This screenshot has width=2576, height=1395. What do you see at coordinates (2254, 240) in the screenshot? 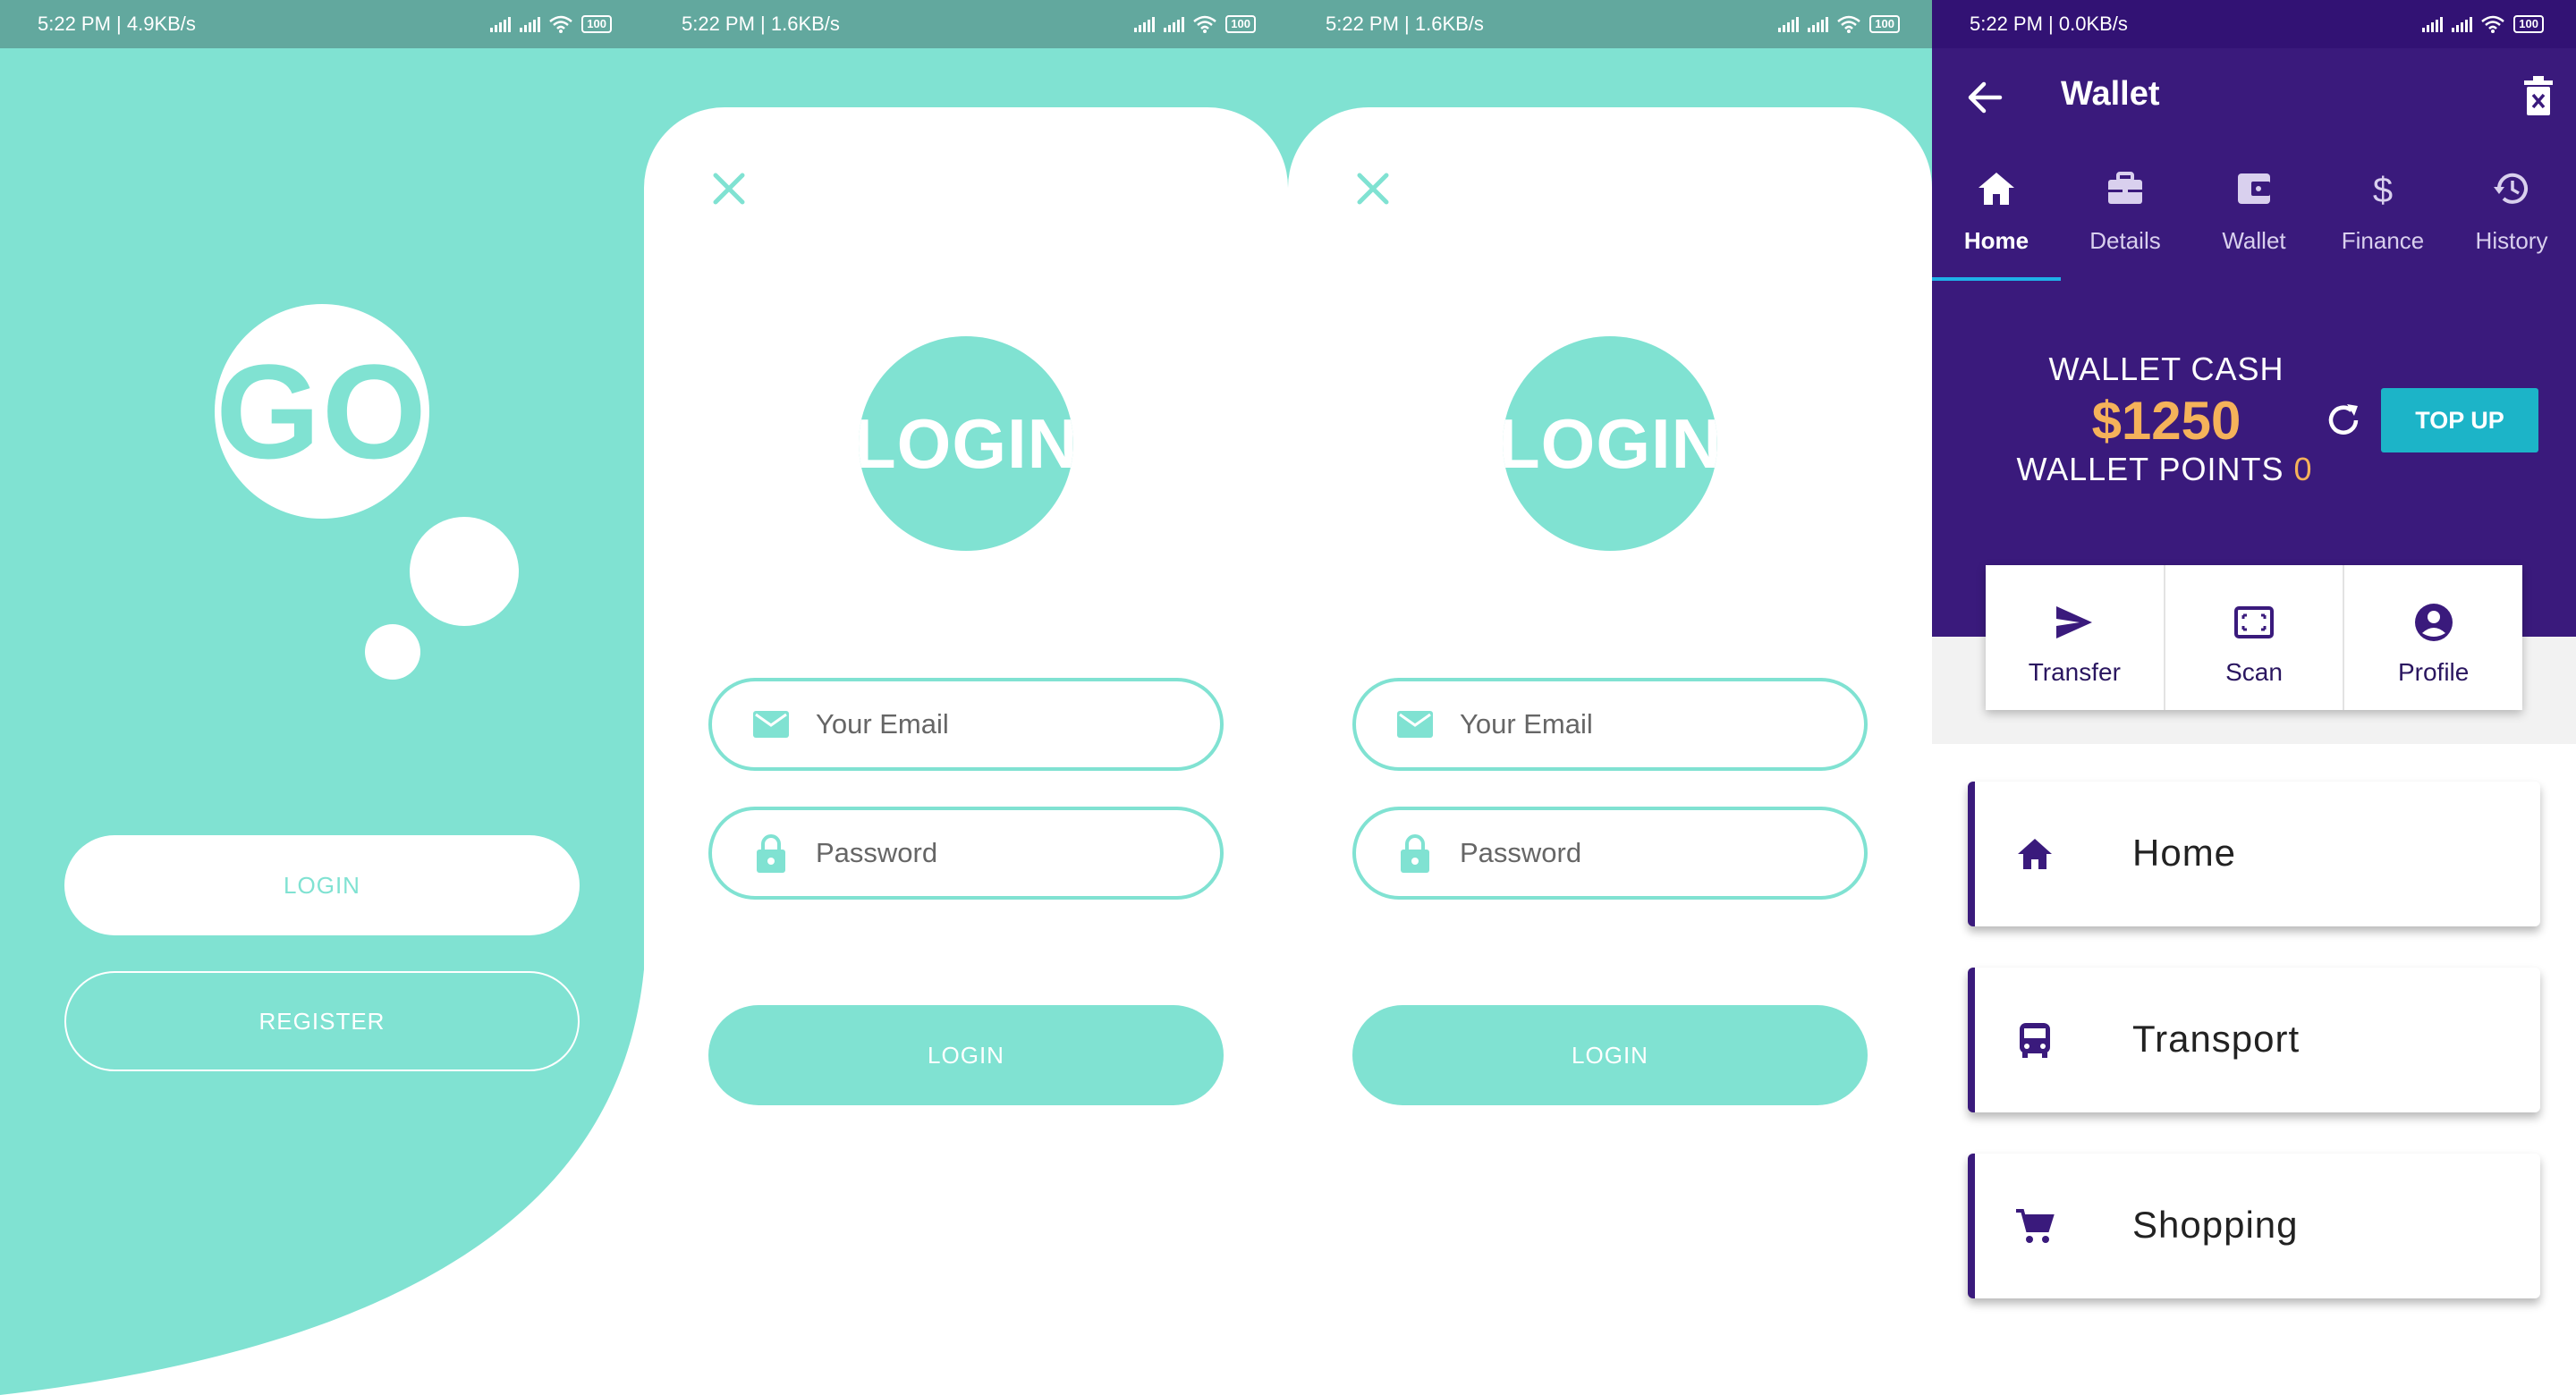
I see `tab-label: Wallet` at bounding box center [2254, 240].